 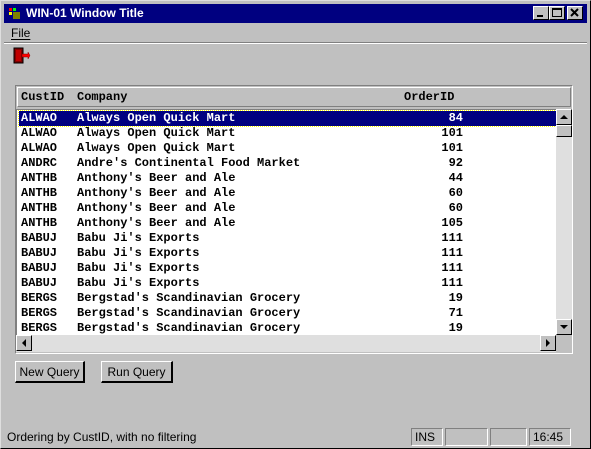 I want to click on scroll-right-icon, so click(x=548, y=343).